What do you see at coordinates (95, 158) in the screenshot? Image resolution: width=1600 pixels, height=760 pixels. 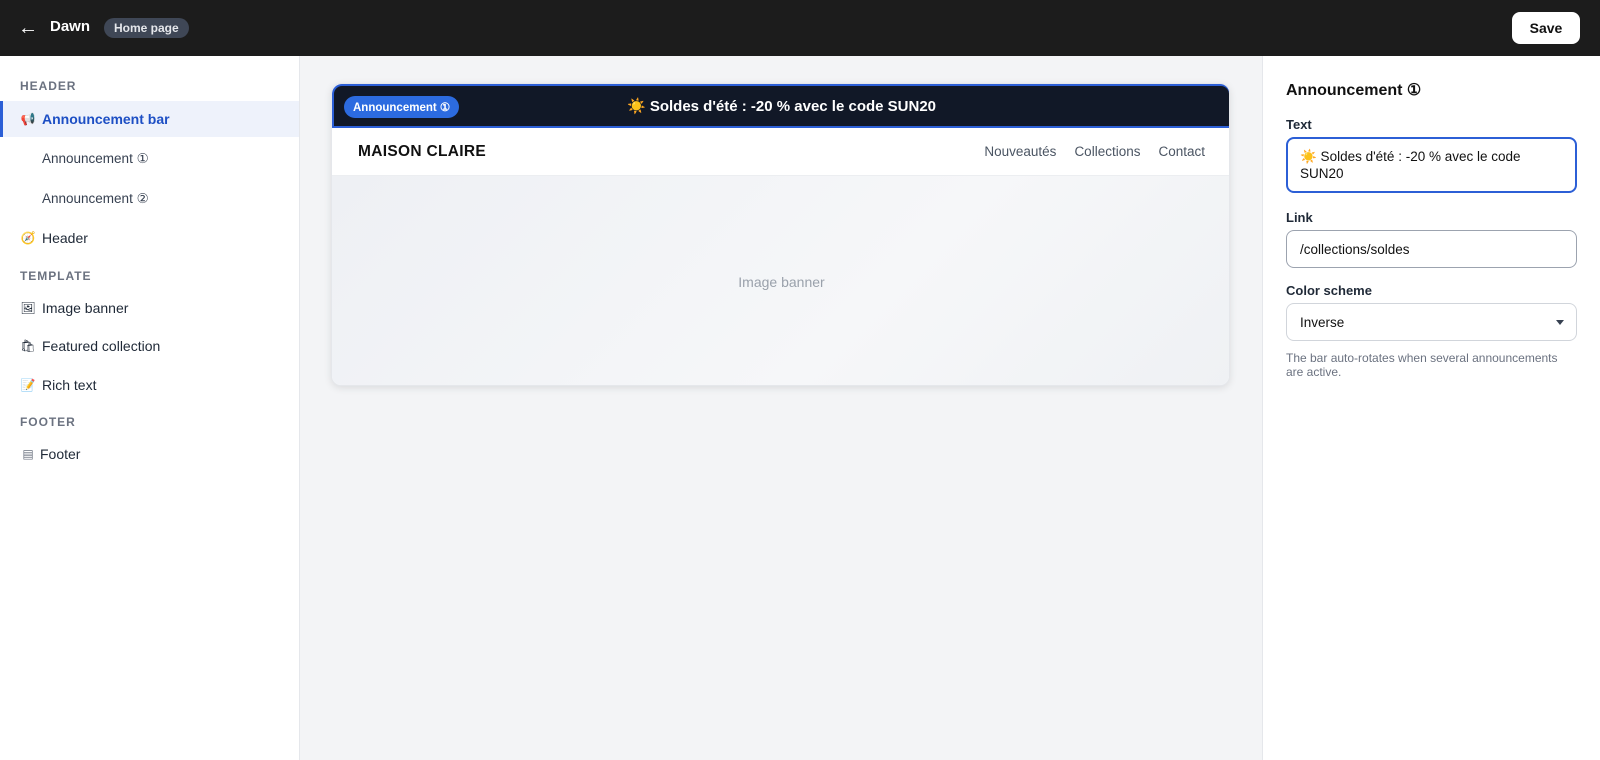 I see `sidebar-item-label: Announcement ①` at bounding box center [95, 158].